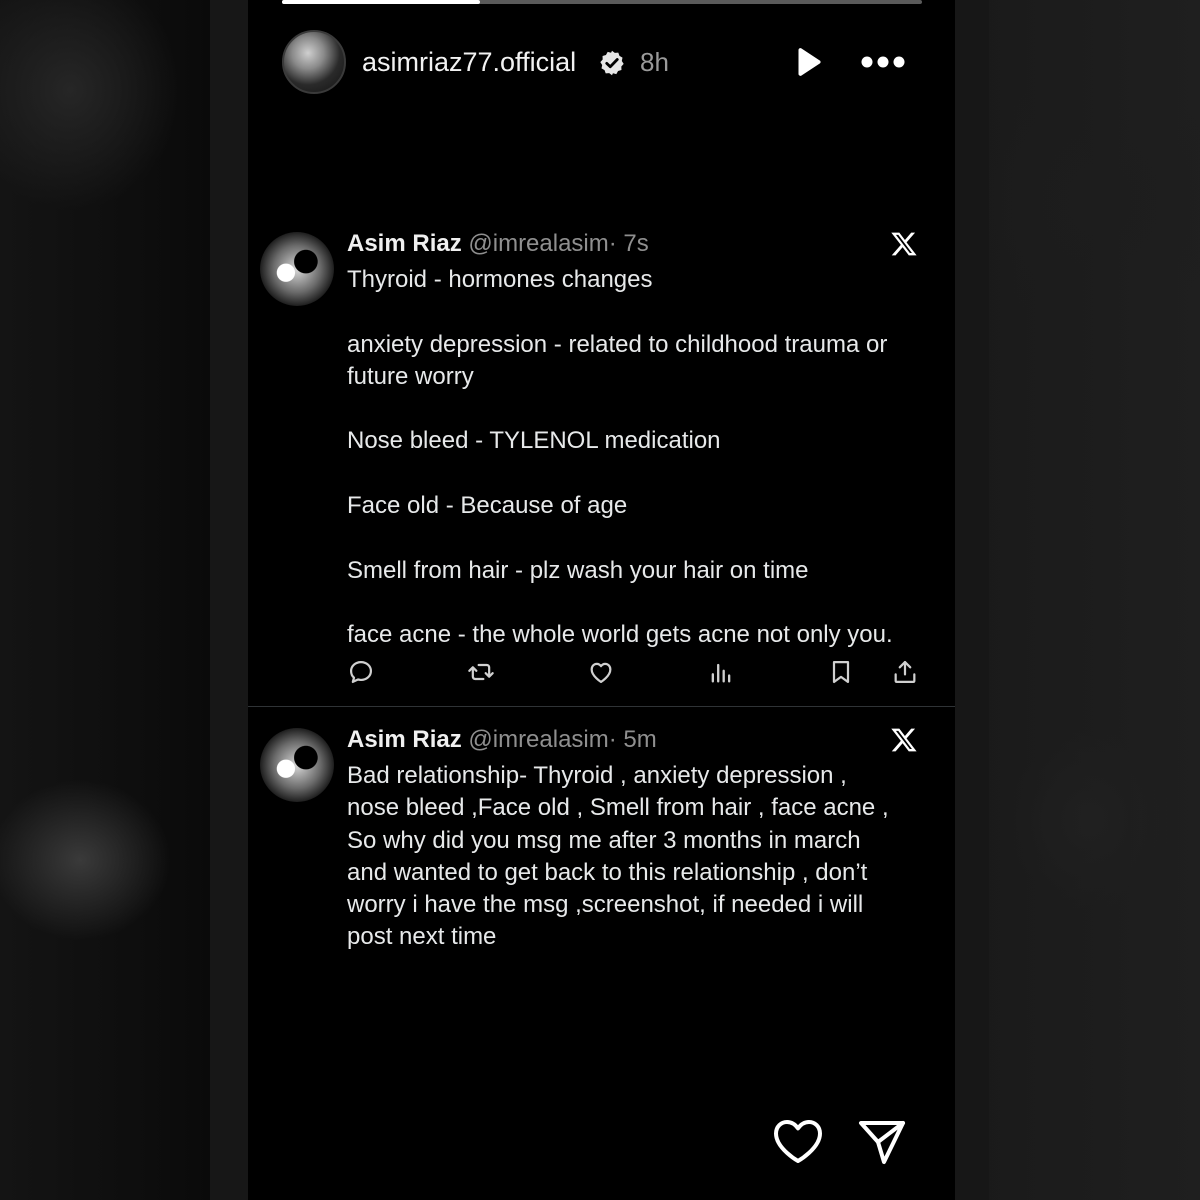  I want to click on play-icon, so click(807, 62).